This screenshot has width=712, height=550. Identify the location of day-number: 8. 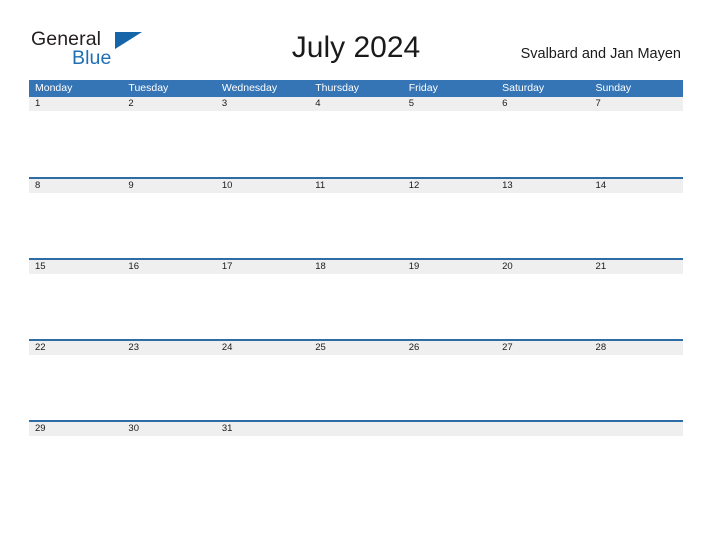
(75, 186).